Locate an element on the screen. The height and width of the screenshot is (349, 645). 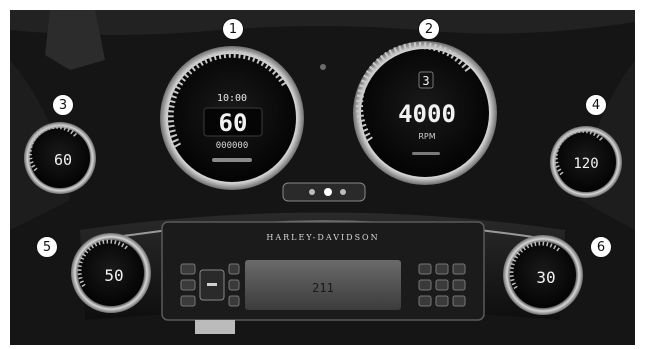
speedometer-time: 10:00 is located at coordinates (232, 98).